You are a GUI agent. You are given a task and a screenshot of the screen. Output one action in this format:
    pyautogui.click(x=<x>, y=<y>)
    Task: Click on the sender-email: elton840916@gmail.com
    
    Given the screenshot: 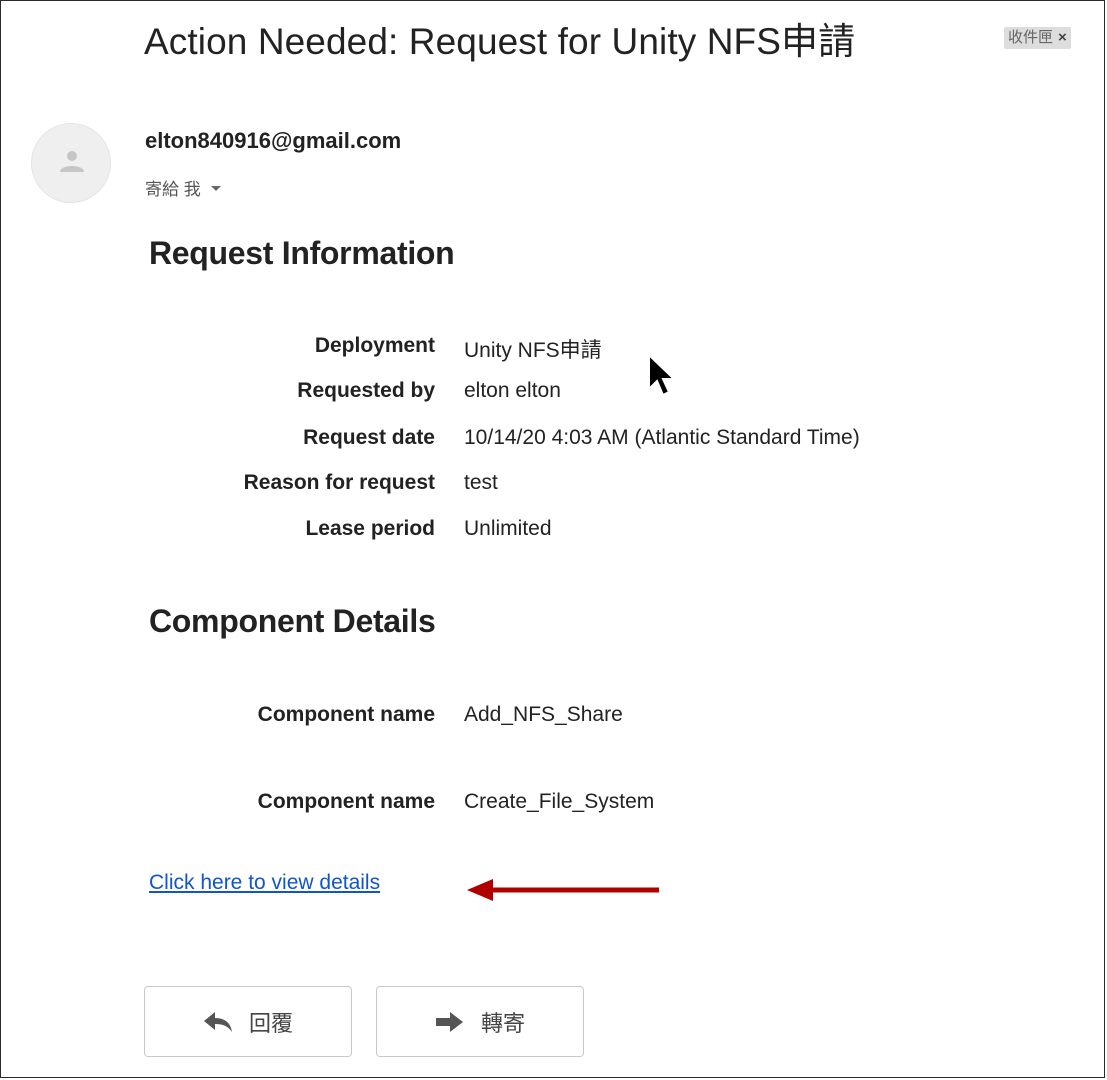 What is the action you would take?
    pyautogui.click(x=273, y=141)
    